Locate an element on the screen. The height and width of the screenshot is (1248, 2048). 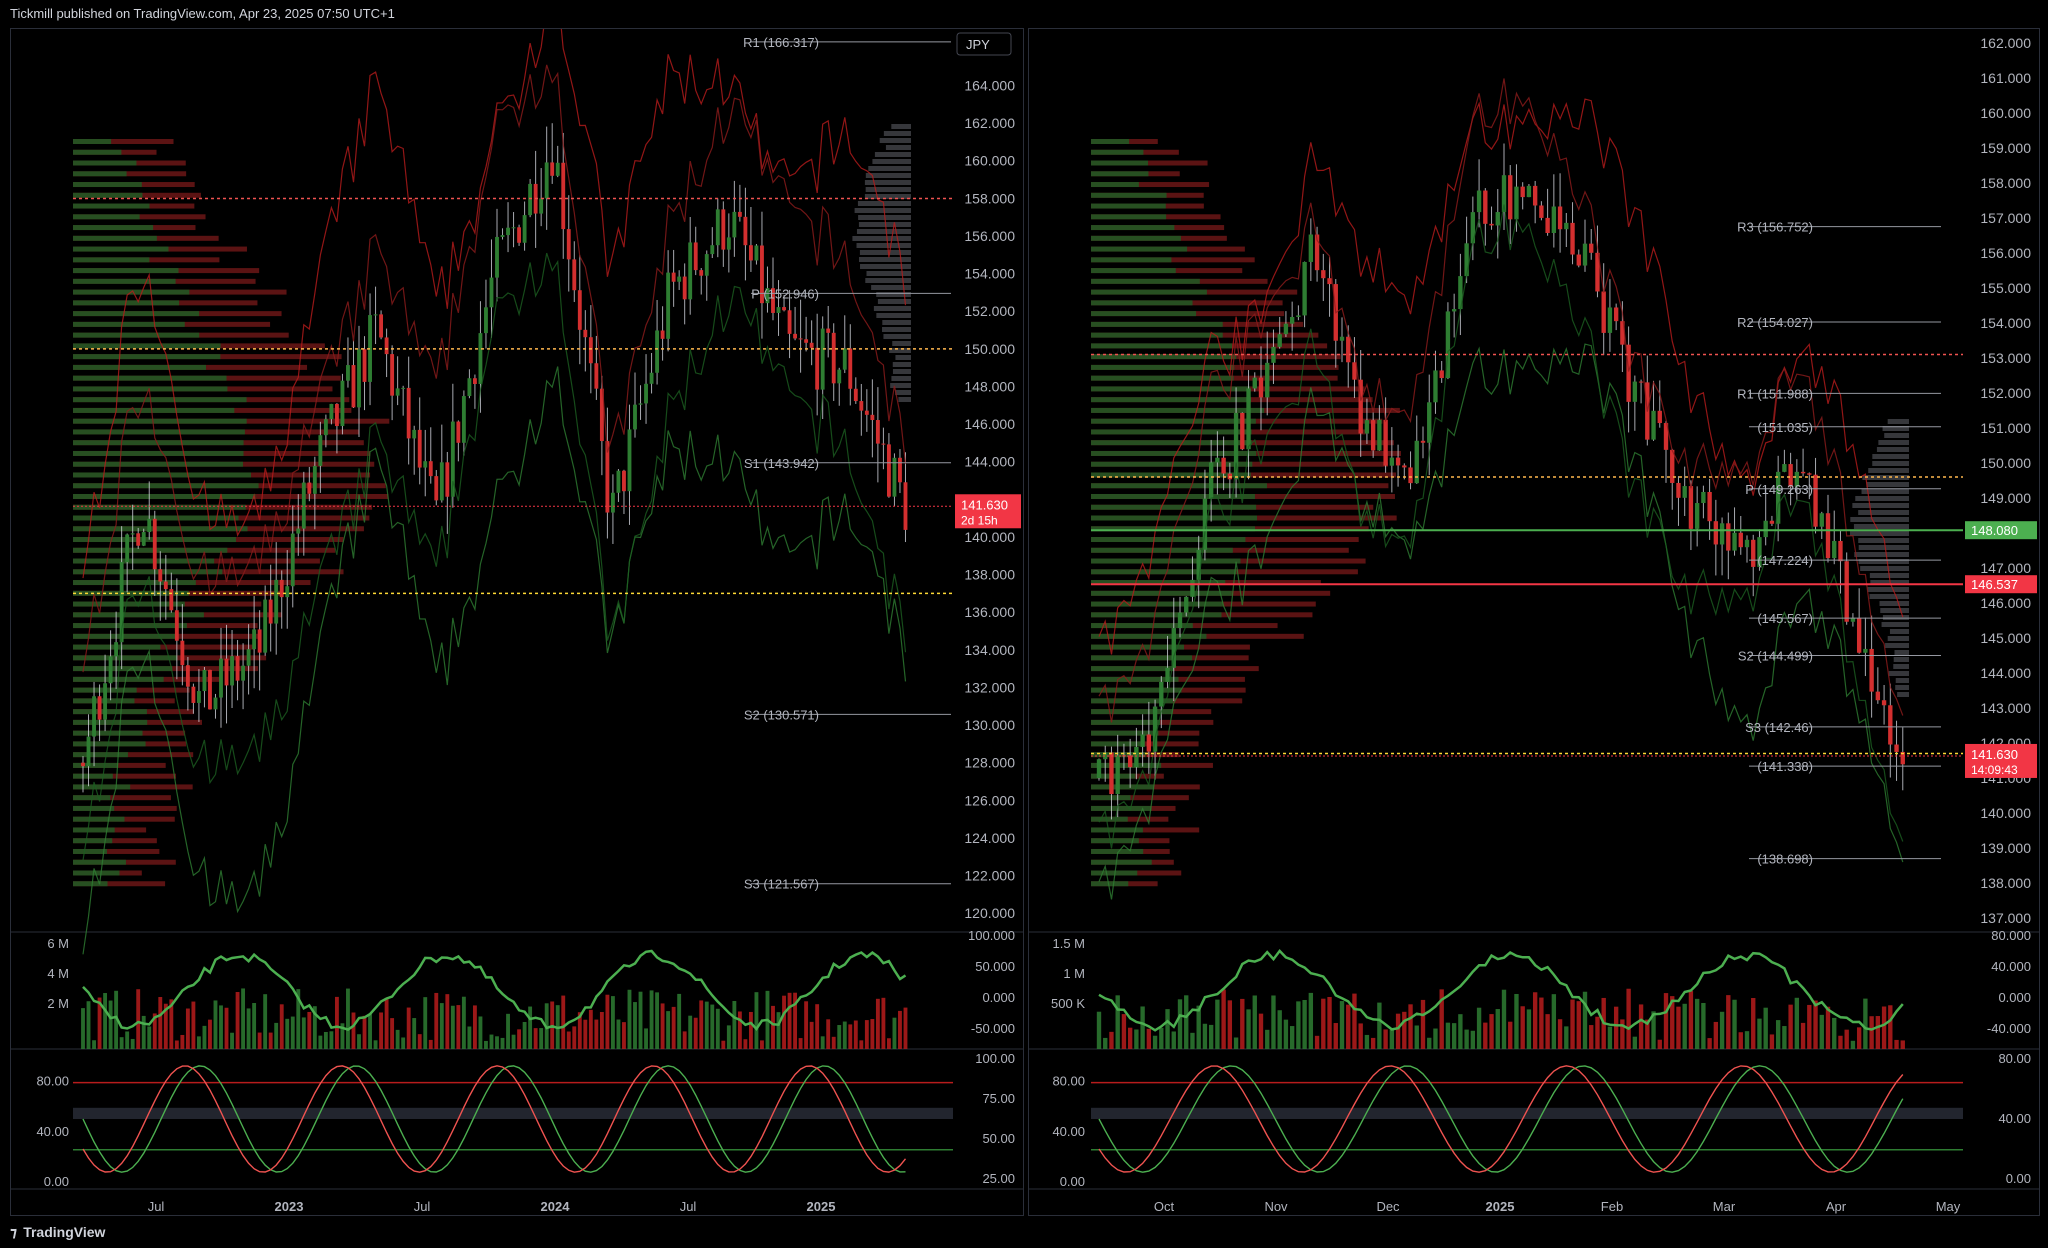
tradingview-logo: ⁊ TradingView is located at coordinates (57, 1232).